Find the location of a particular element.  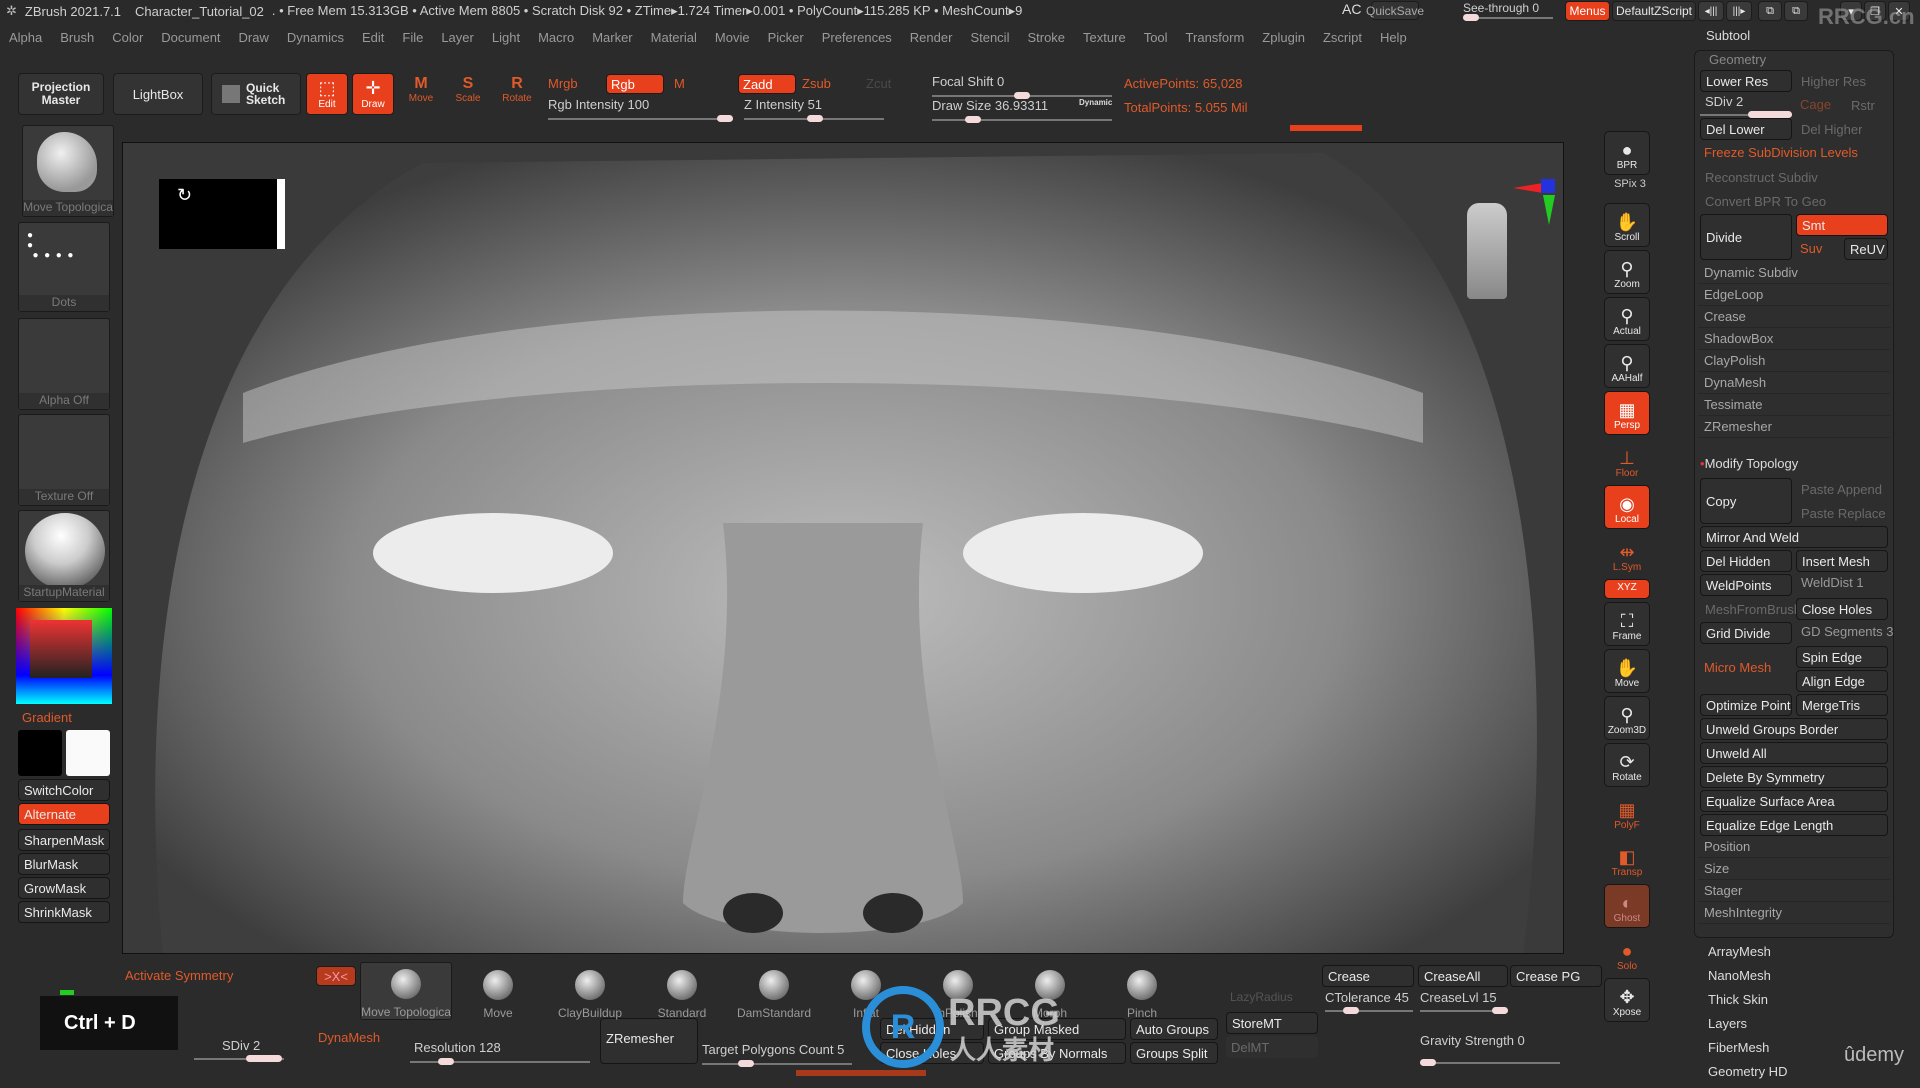

stroke-thumbnail: ● ● ● ● ● ● Dots is located at coordinates (64, 267).